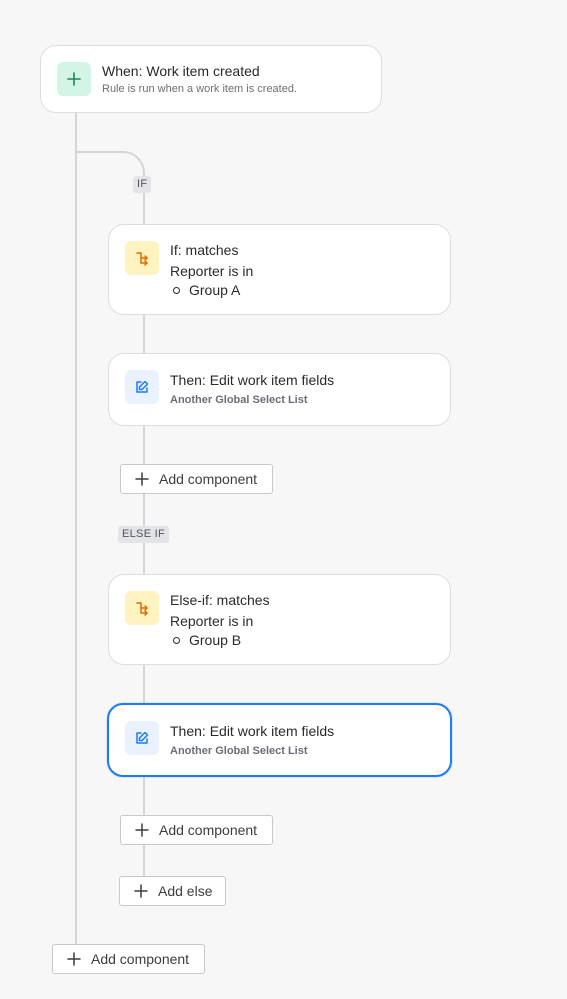 The height and width of the screenshot is (999, 567). What do you see at coordinates (181, 71) in the screenshot?
I see `trigger-title: When: Work item created` at bounding box center [181, 71].